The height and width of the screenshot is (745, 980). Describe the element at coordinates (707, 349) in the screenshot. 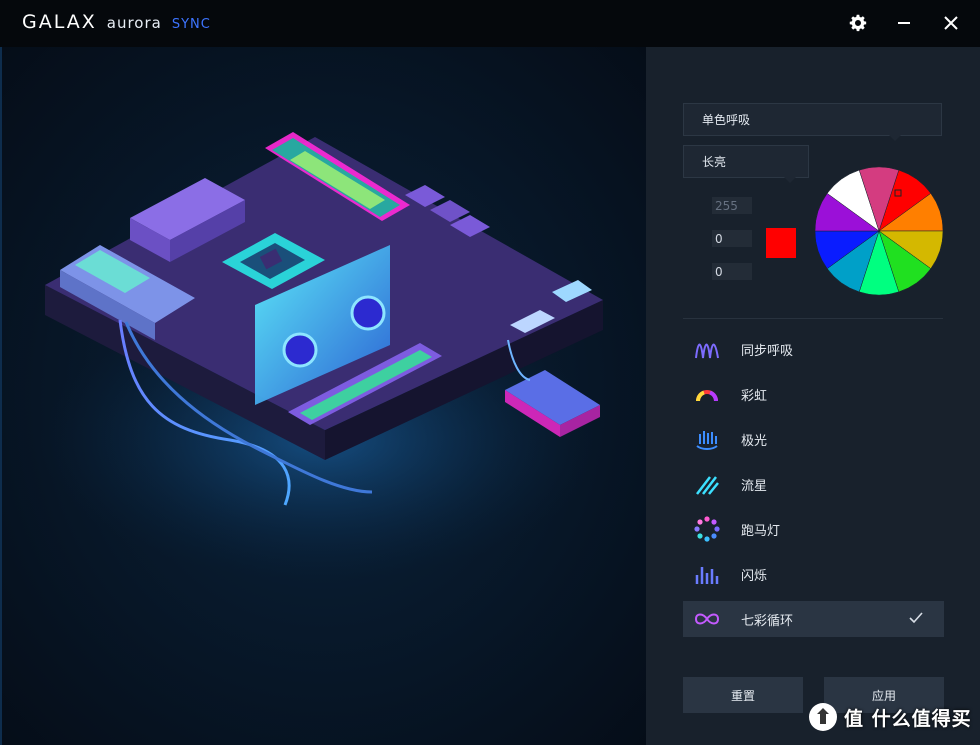

I see `wave-icon` at that location.